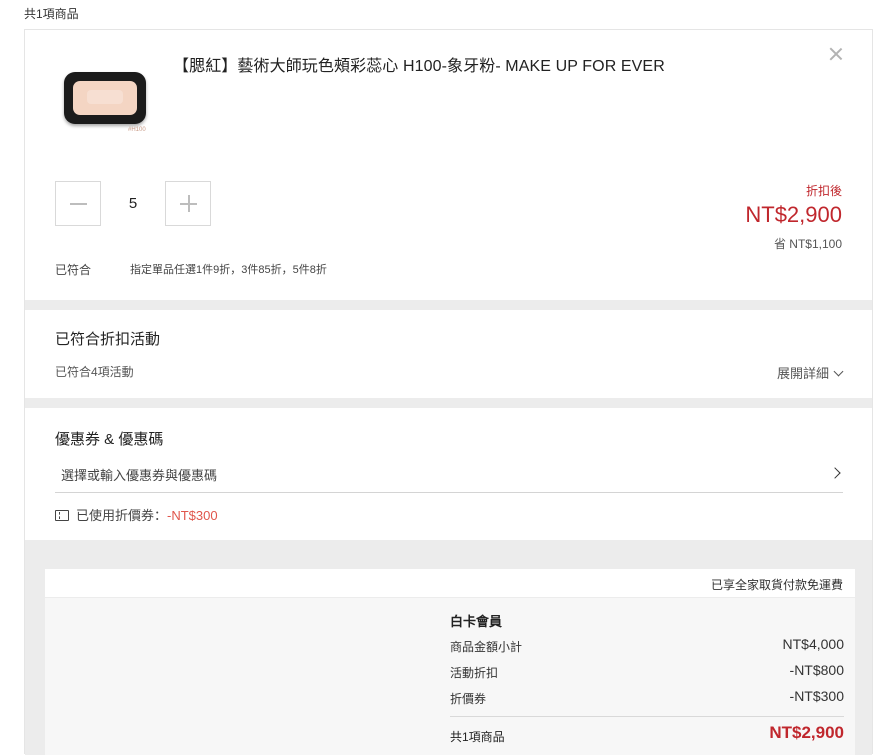 Image resolution: width=874 pixels, height=755 pixels. I want to click on summary-row-coupon: 折價券 -NT$300, so click(647, 697).